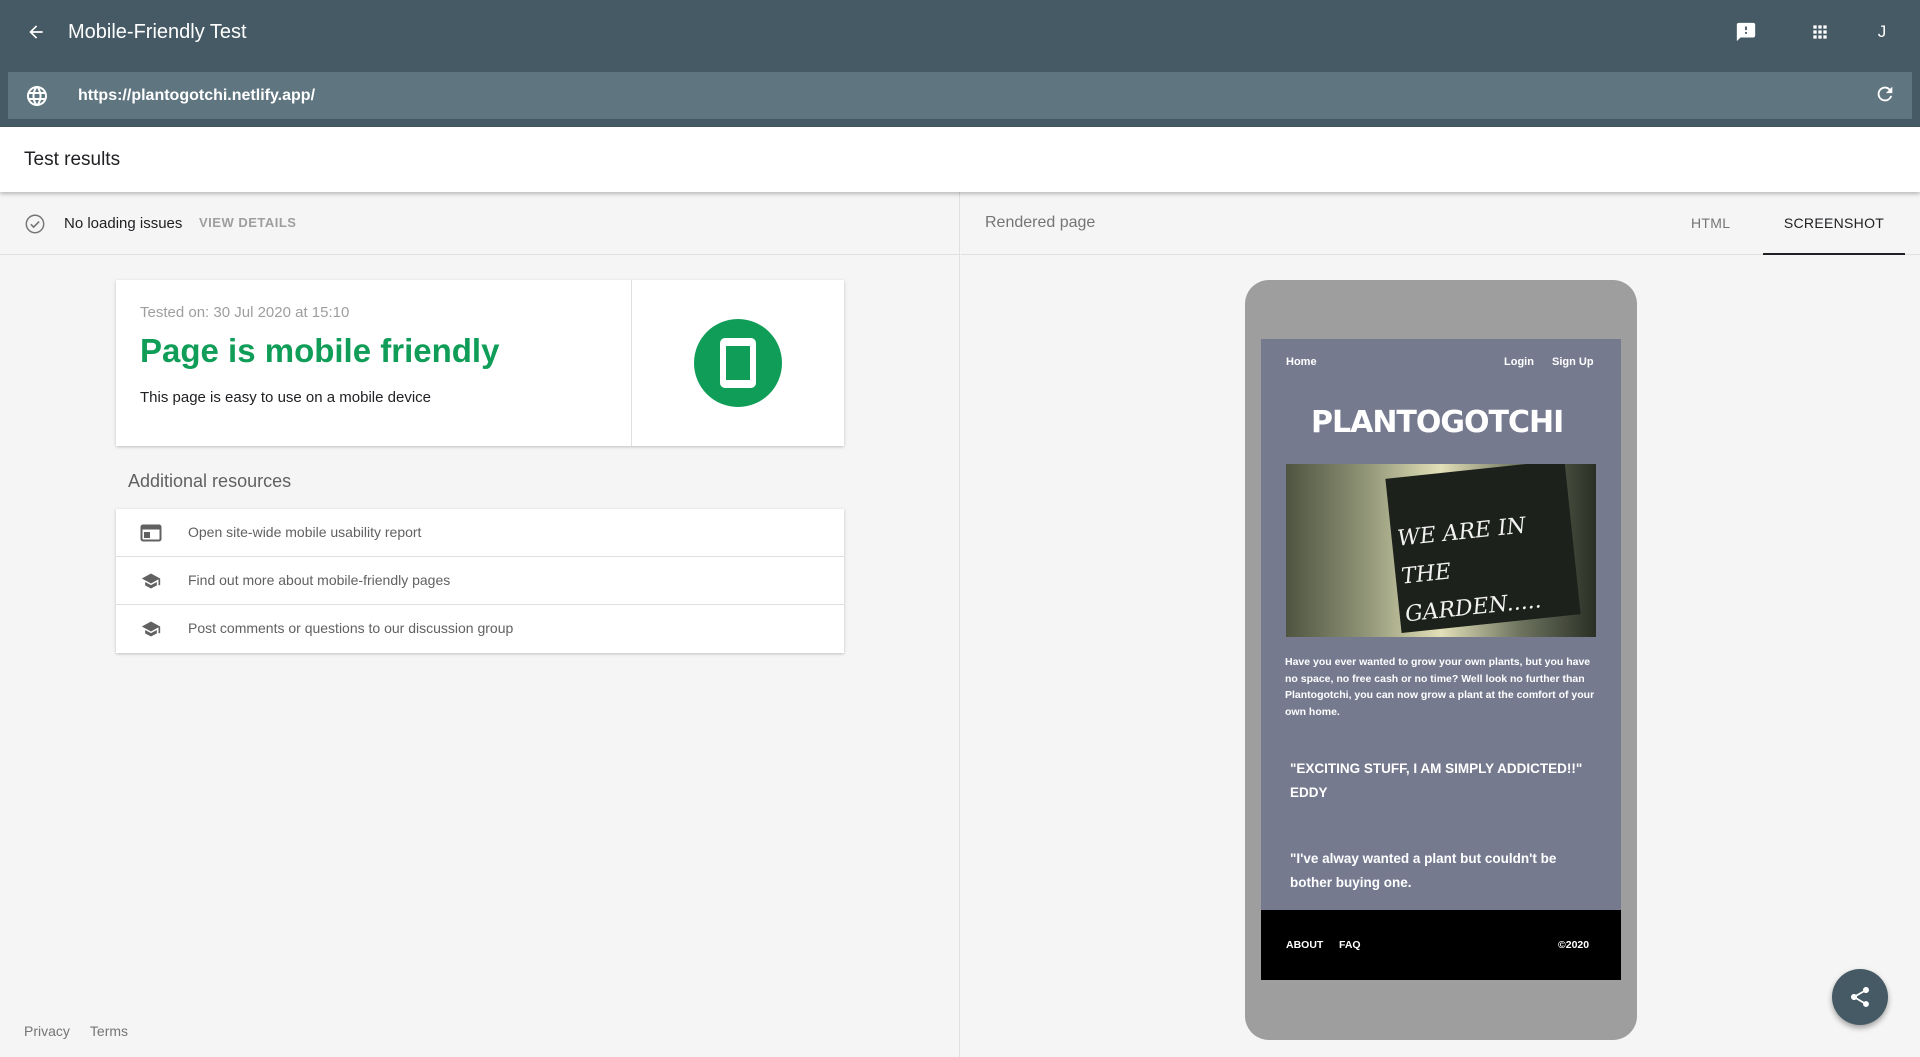  What do you see at coordinates (151, 533) in the screenshot?
I see `web-icon` at bounding box center [151, 533].